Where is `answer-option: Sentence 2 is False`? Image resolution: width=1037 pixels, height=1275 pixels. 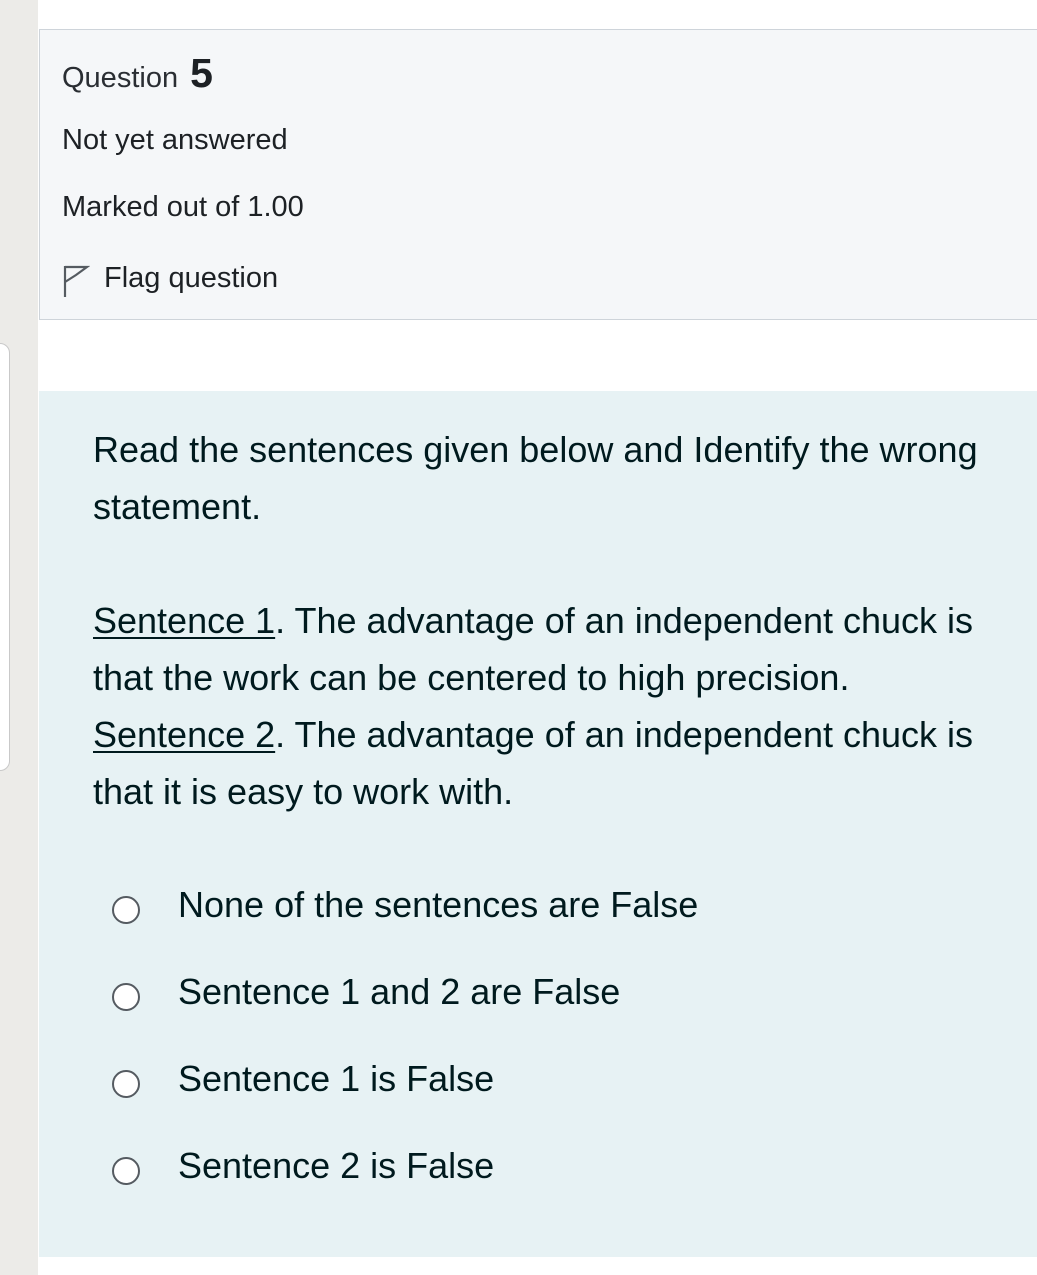 answer-option: Sentence 2 is False is located at coordinates (562, 1181).